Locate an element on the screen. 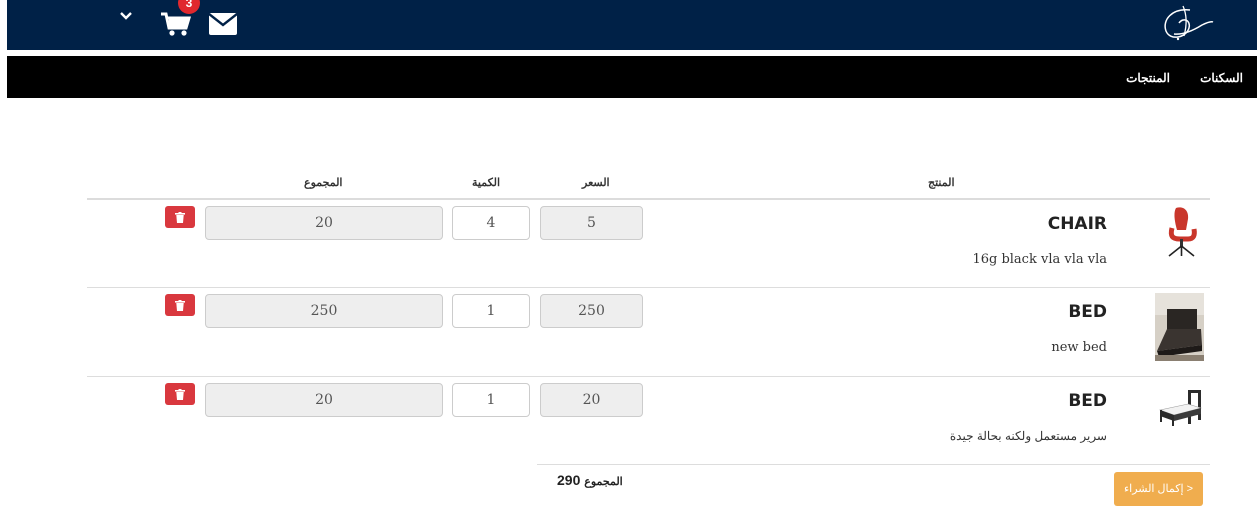  quantity-input: 4 is located at coordinates (491, 223).